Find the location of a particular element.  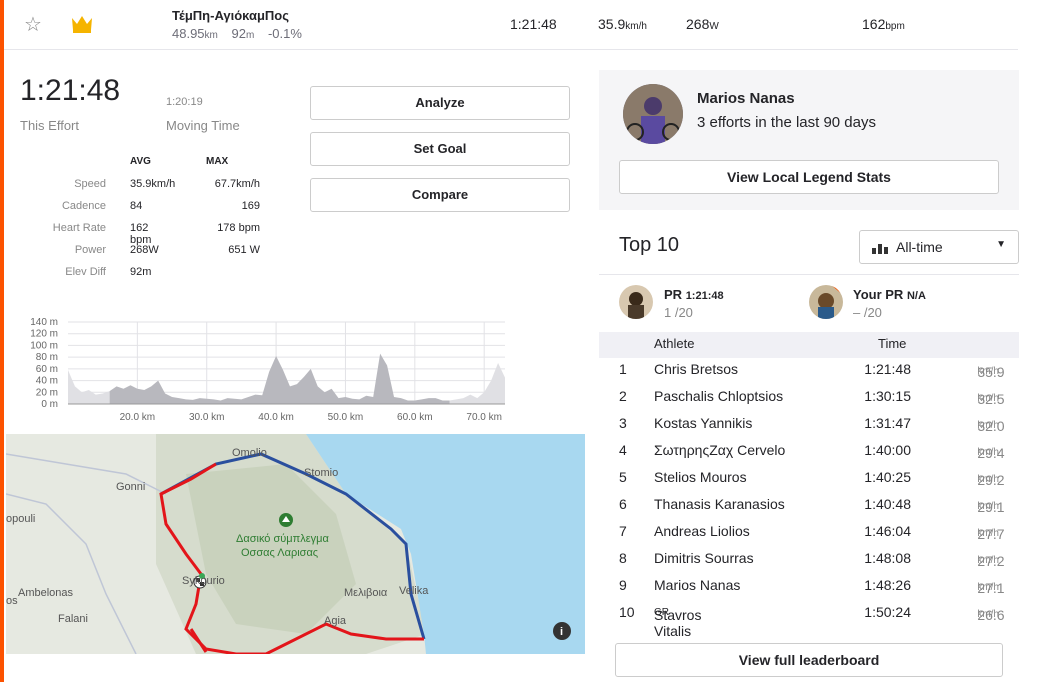

stat-max: 169 is located at coordinates (250, 206).